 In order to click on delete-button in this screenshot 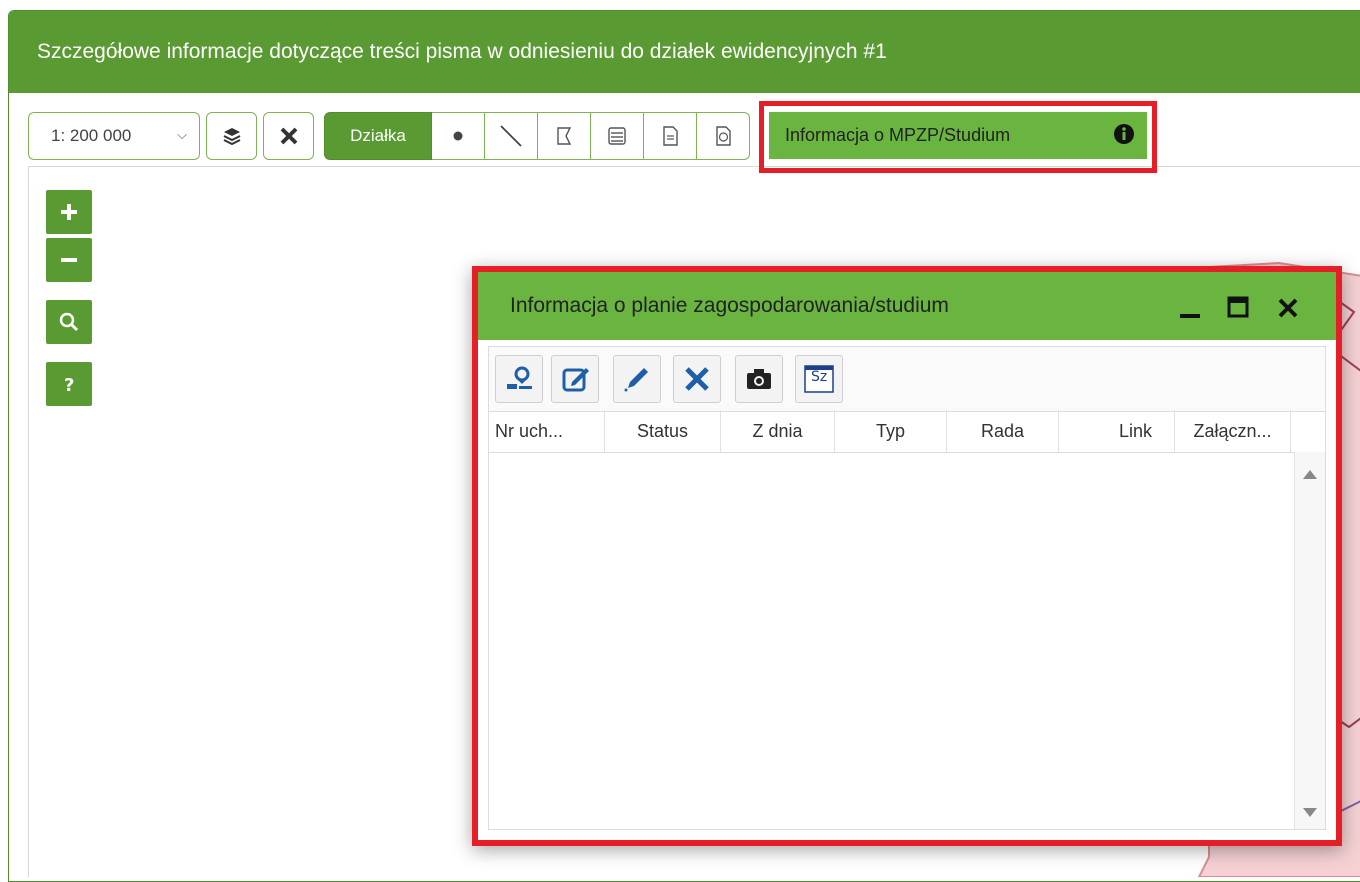, I will do `click(697, 379)`.